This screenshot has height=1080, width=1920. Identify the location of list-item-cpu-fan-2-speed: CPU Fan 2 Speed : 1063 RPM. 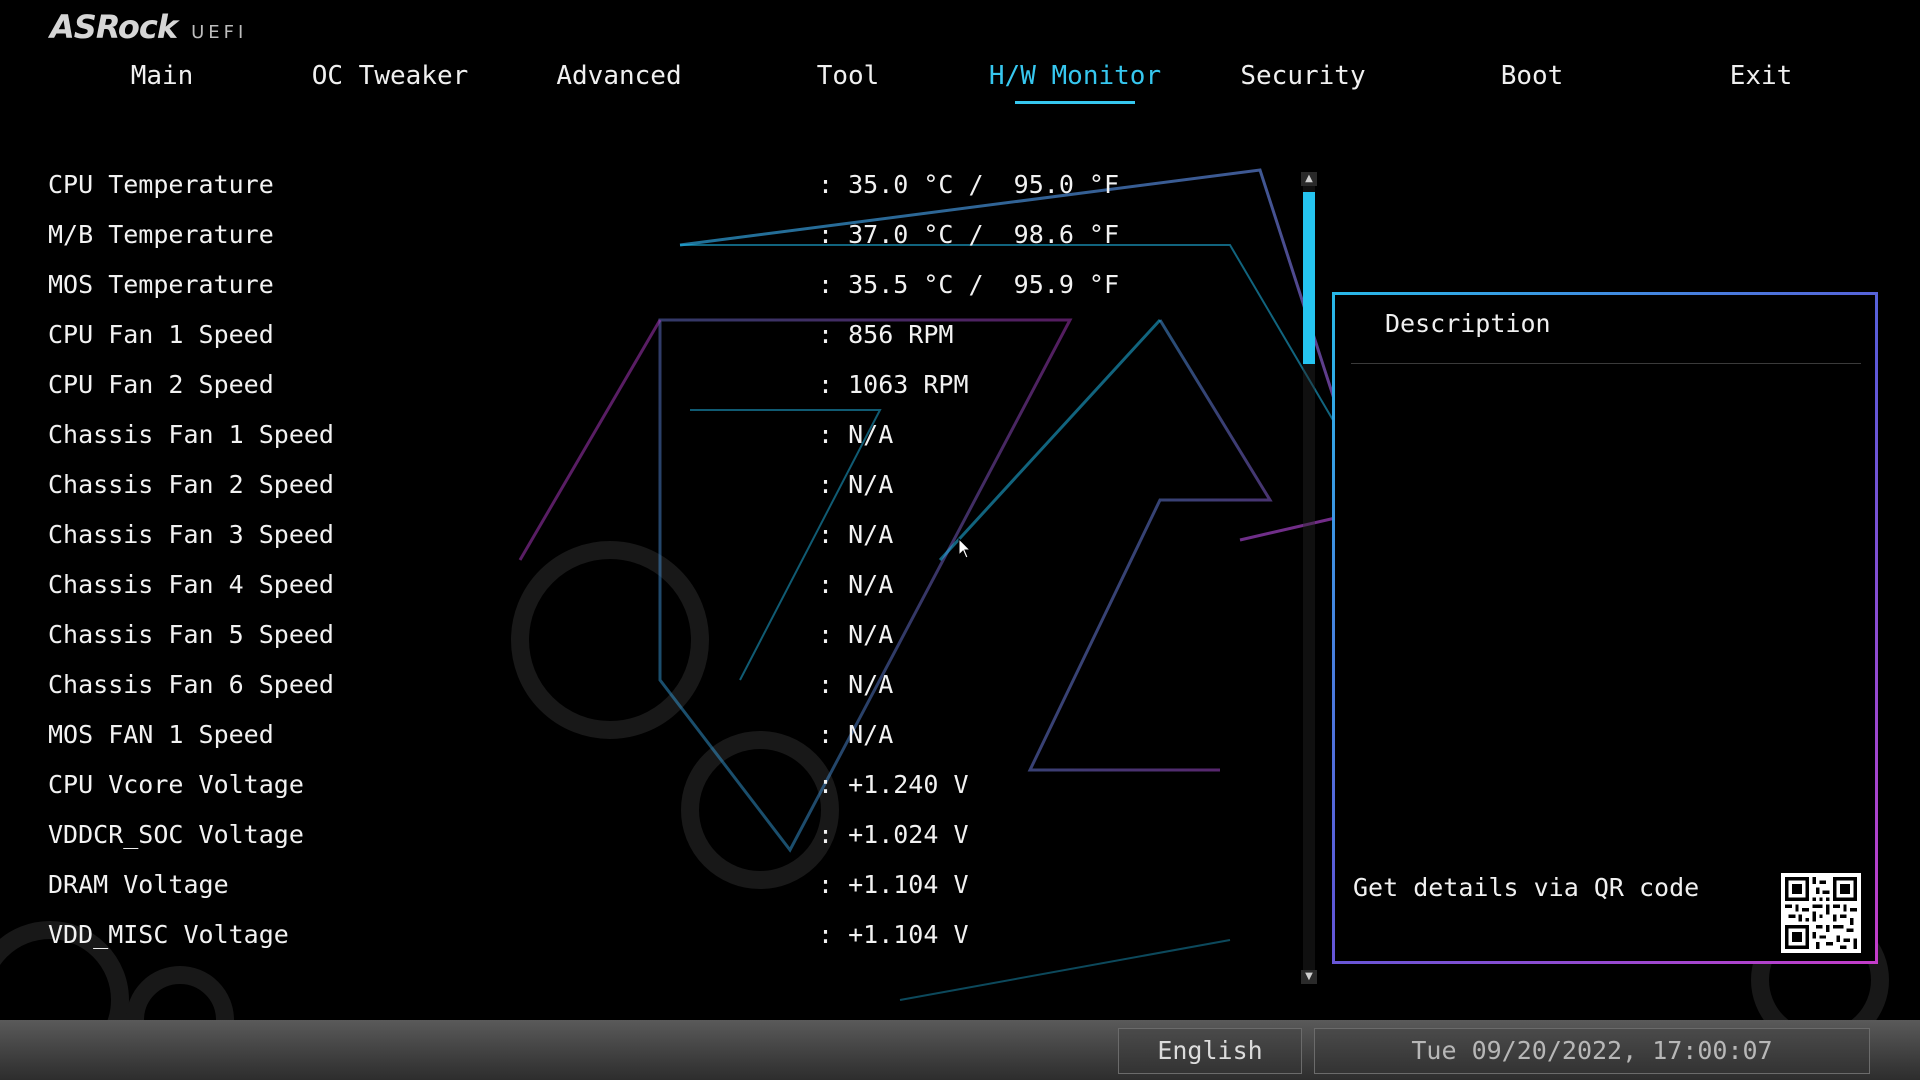
(668, 385).